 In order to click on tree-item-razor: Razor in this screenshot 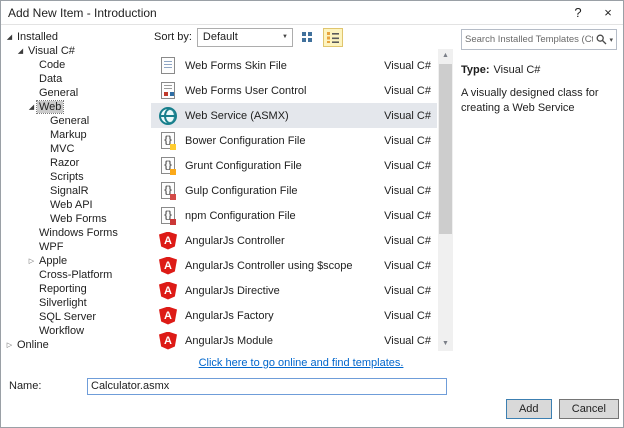, I will do `click(75, 163)`.